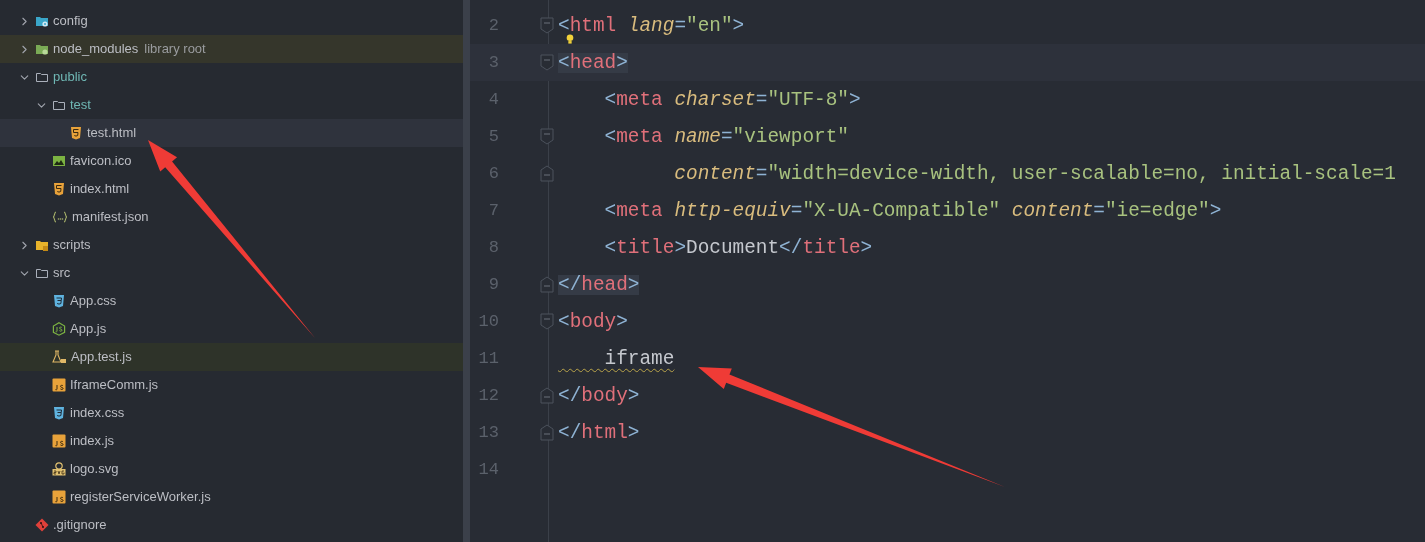 Image resolution: width=1425 pixels, height=542 pixels. Describe the element at coordinates (231, 385) in the screenshot. I see `tree-item: IframeComm.js` at that location.